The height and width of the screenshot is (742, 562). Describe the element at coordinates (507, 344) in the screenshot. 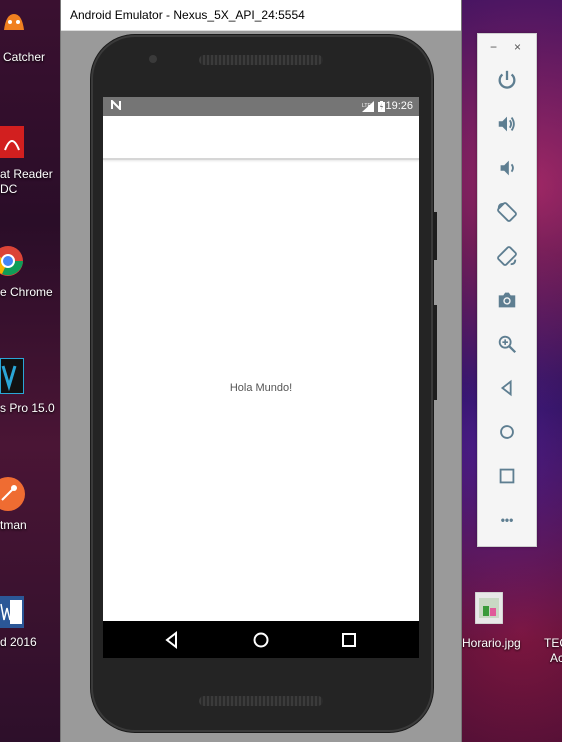

I see `zoom-icon` at that location.